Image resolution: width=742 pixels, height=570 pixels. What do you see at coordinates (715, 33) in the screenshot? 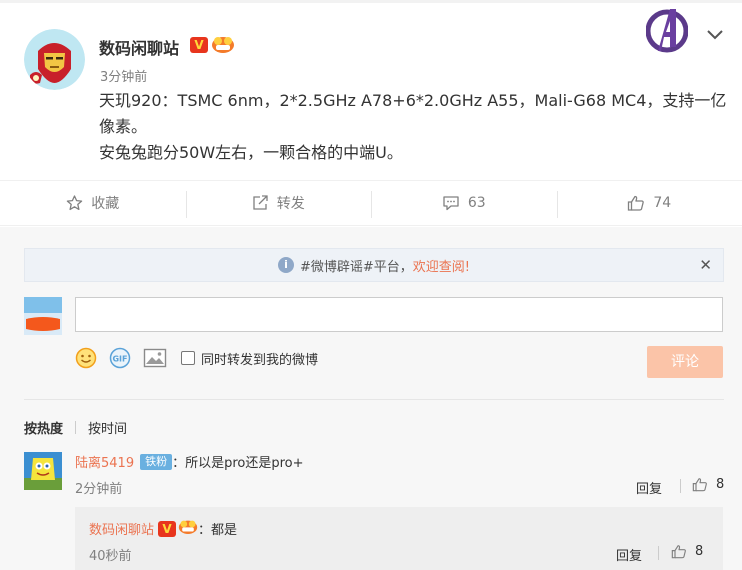
I see `chevron-down-icon` at bounding box center [715, 33].